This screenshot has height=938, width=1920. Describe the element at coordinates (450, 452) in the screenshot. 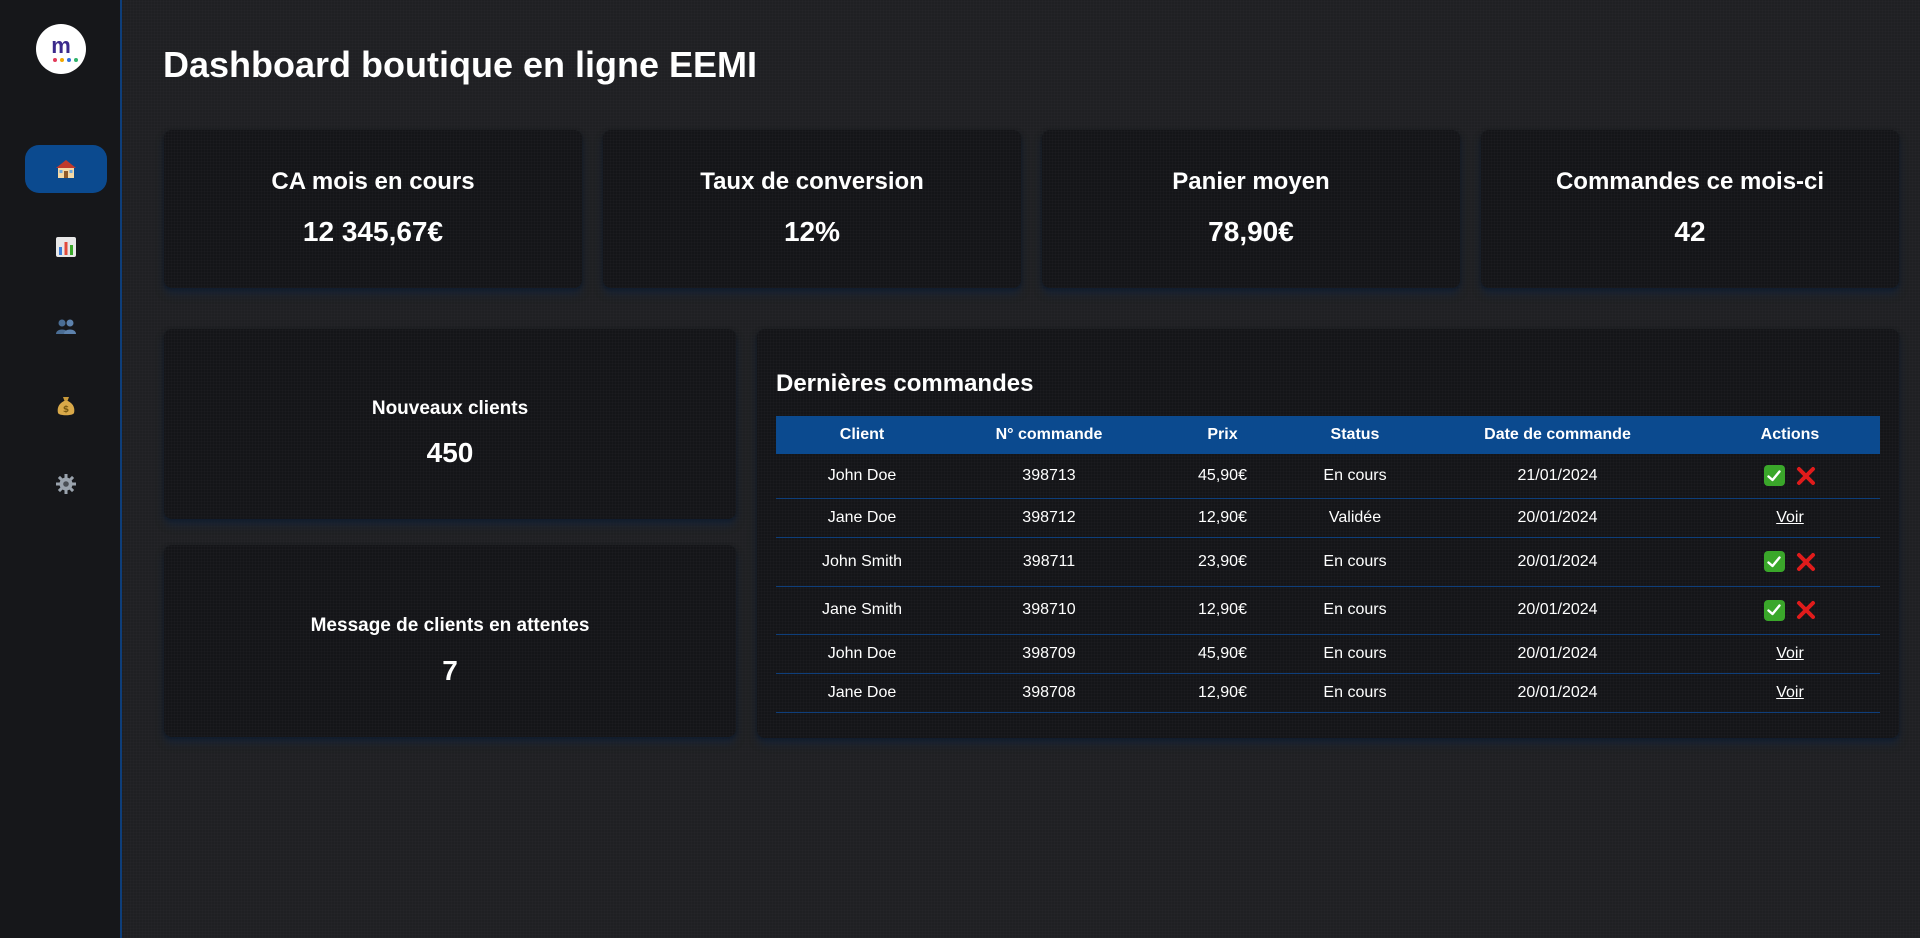

I see `new-clients-value: 450` at that location.